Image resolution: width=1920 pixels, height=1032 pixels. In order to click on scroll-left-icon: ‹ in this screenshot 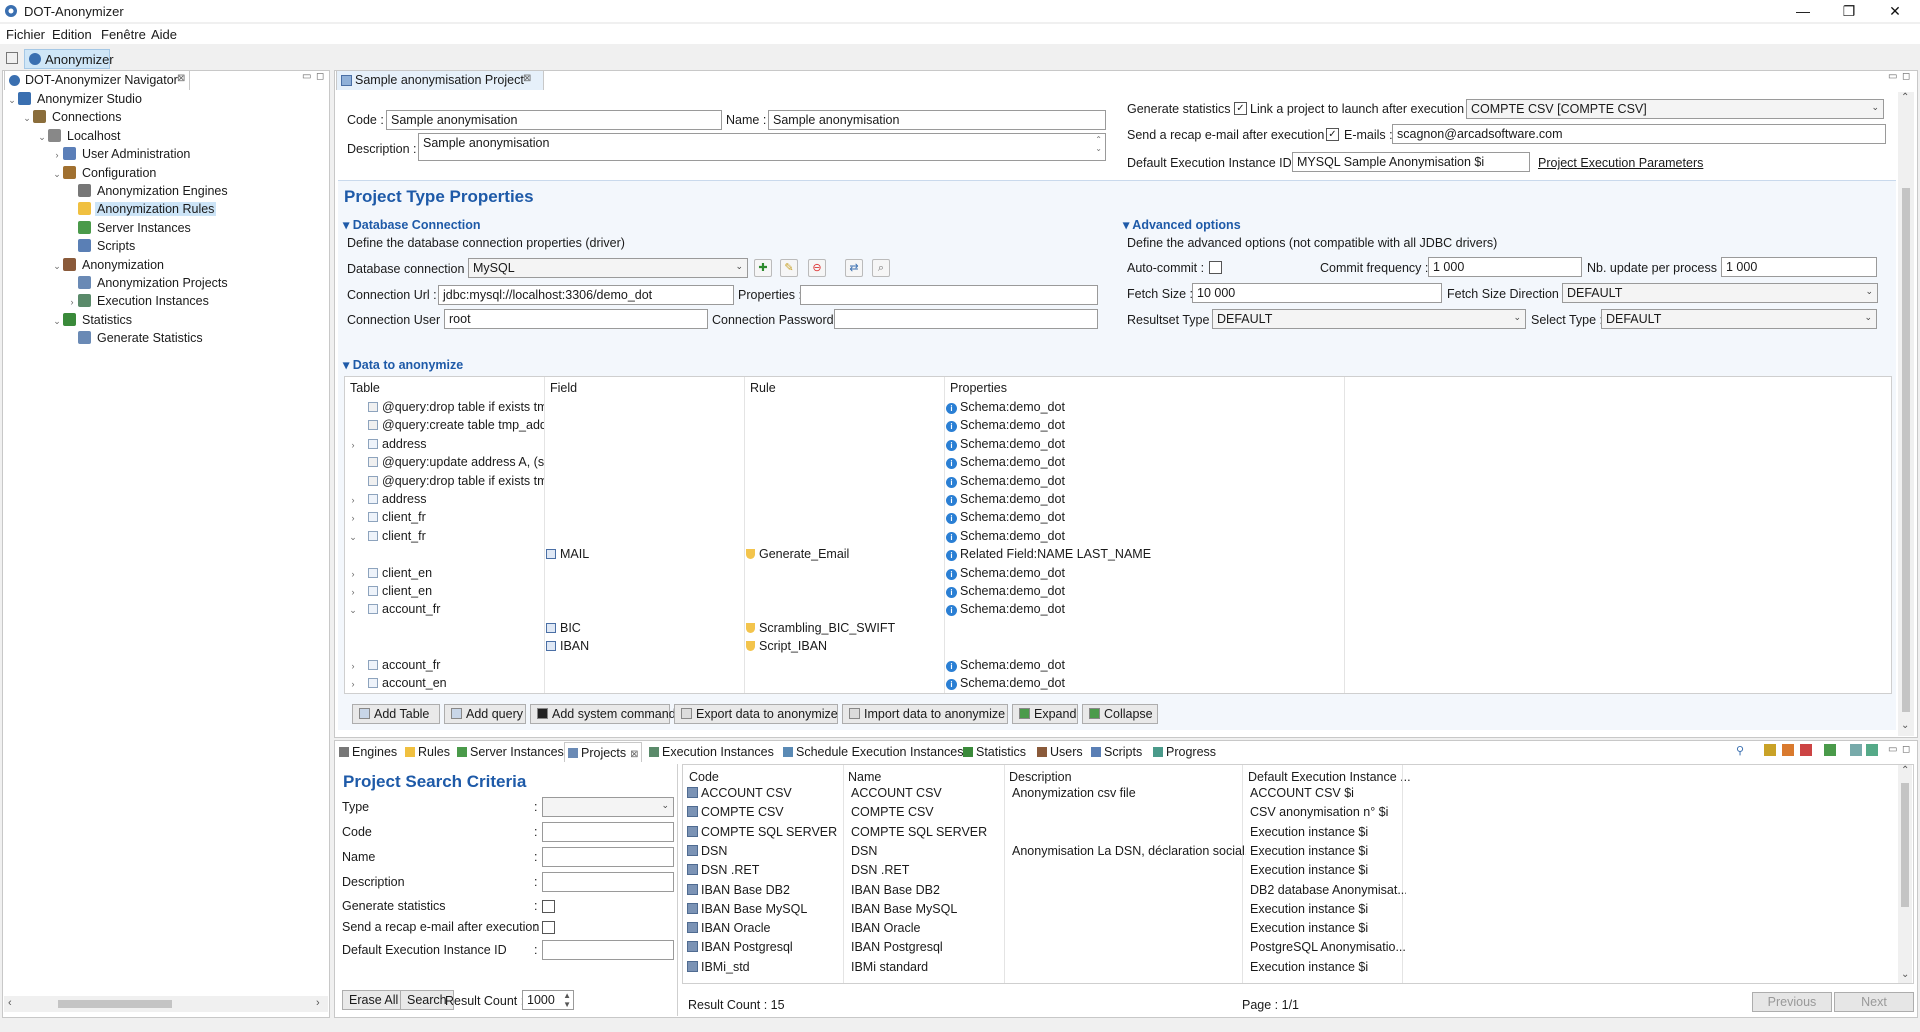, I will do `click(10, 1003)`.